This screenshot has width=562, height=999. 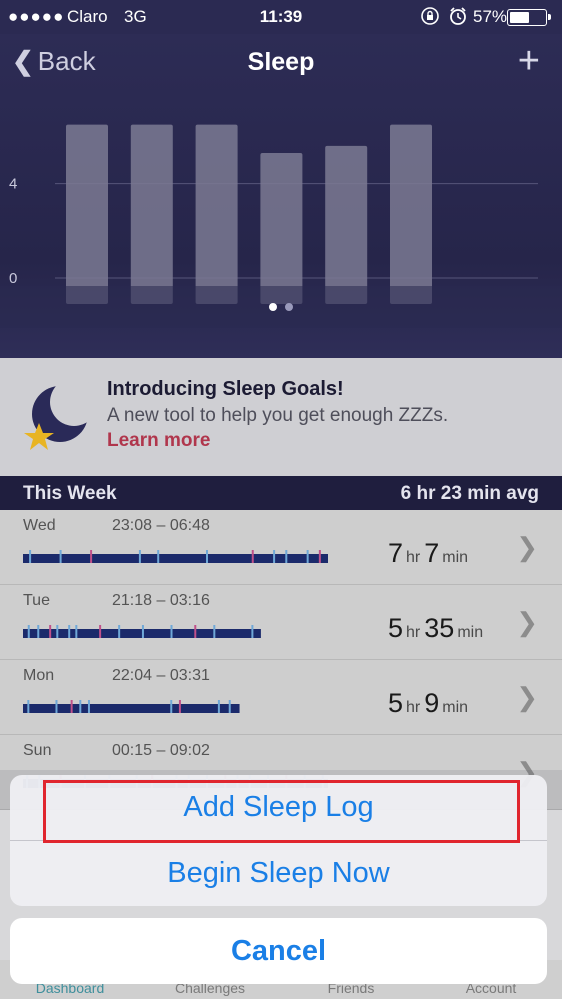 I want to click on duration-hours: 7, so click(x=396, y=553).